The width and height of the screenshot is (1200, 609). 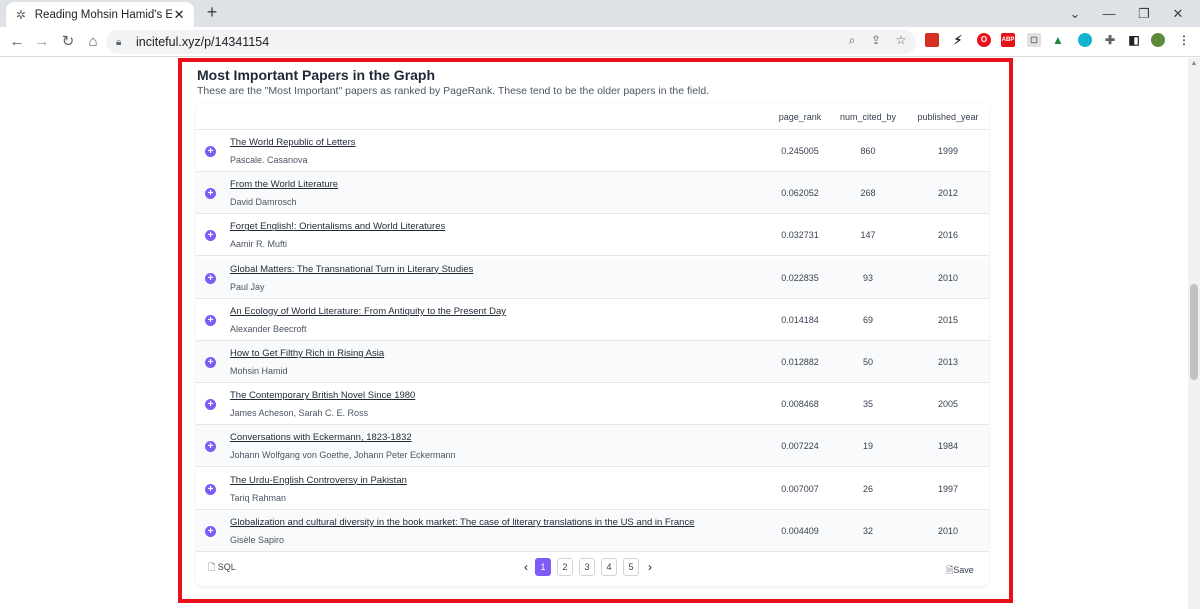 What do you see at coordinates (526, 567) in the screenshot?
I see `prev-page-button: ‹` at bounding box center [526, 567].